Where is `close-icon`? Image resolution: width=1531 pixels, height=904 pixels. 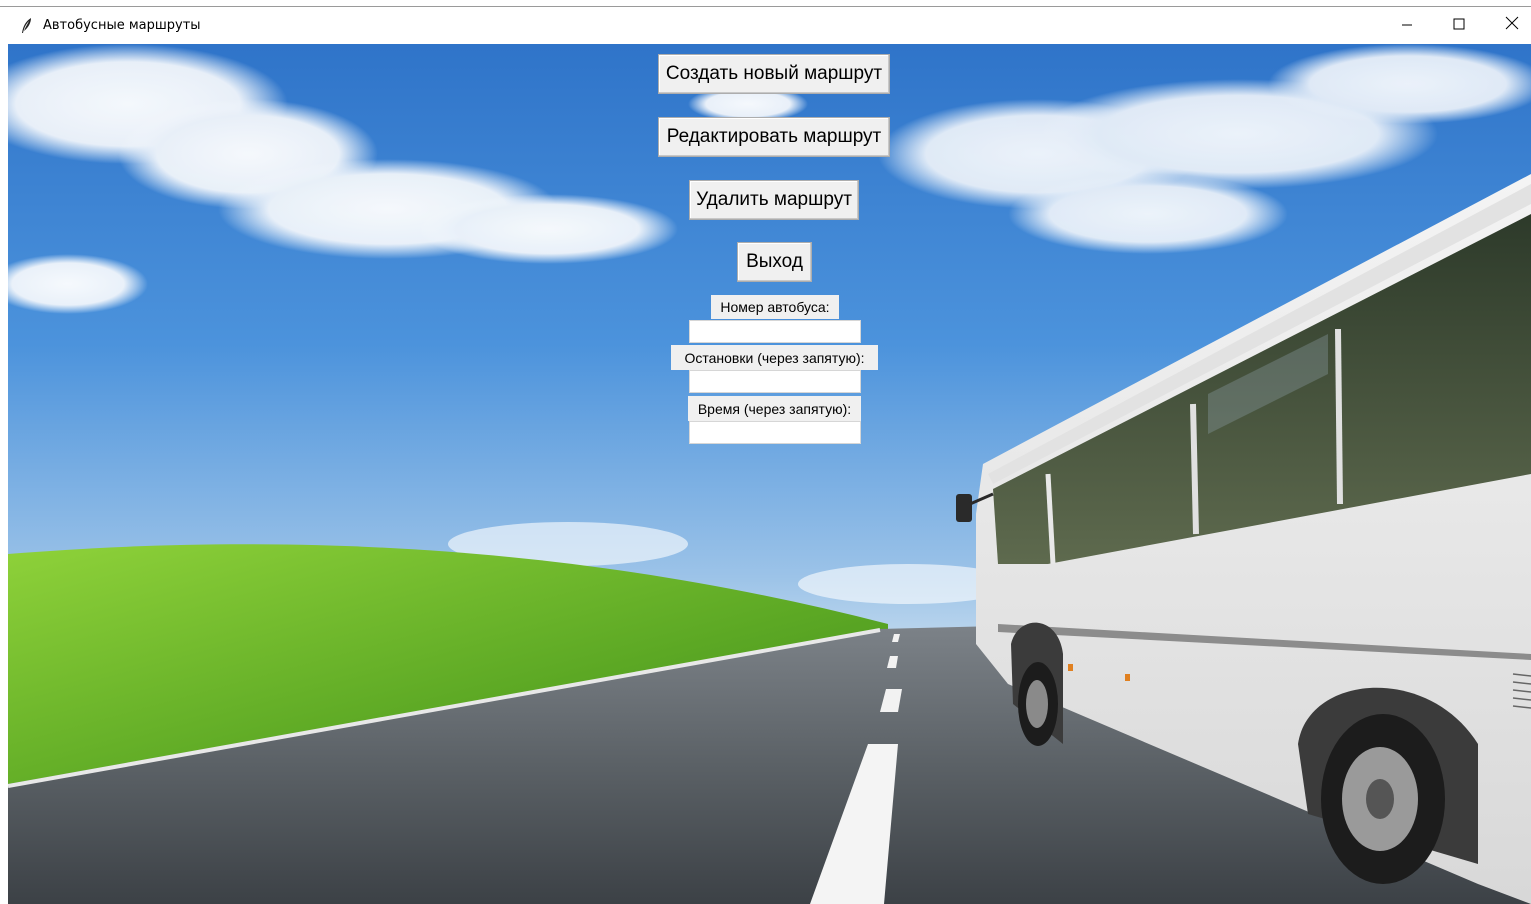 close-icon is located at coordinates (1512, 25).